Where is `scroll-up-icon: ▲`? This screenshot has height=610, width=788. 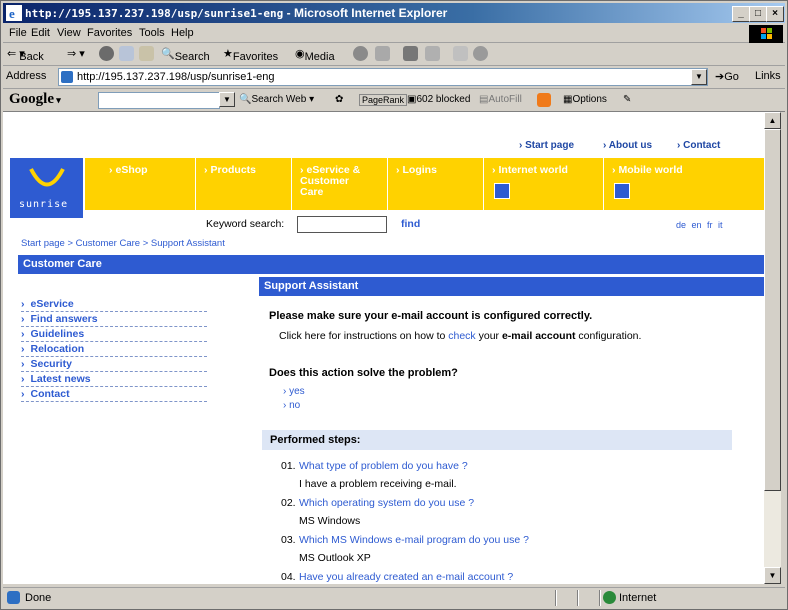
scroll-up-icon: ▲ is located at coordinates (772, 120).